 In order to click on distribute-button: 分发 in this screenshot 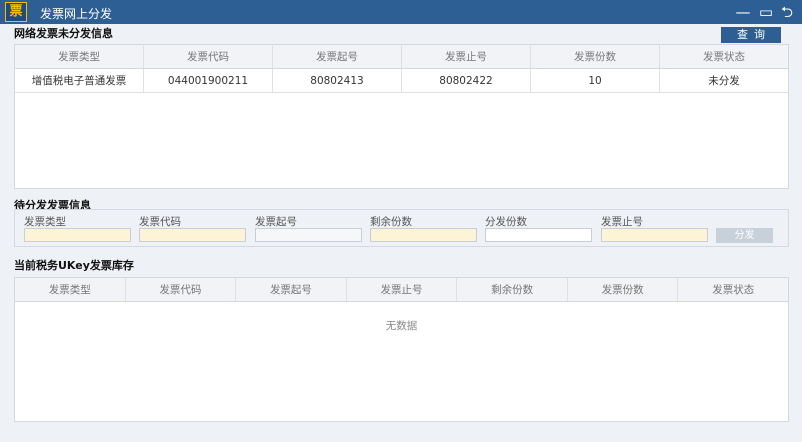, I will do `click(744, 235)`.